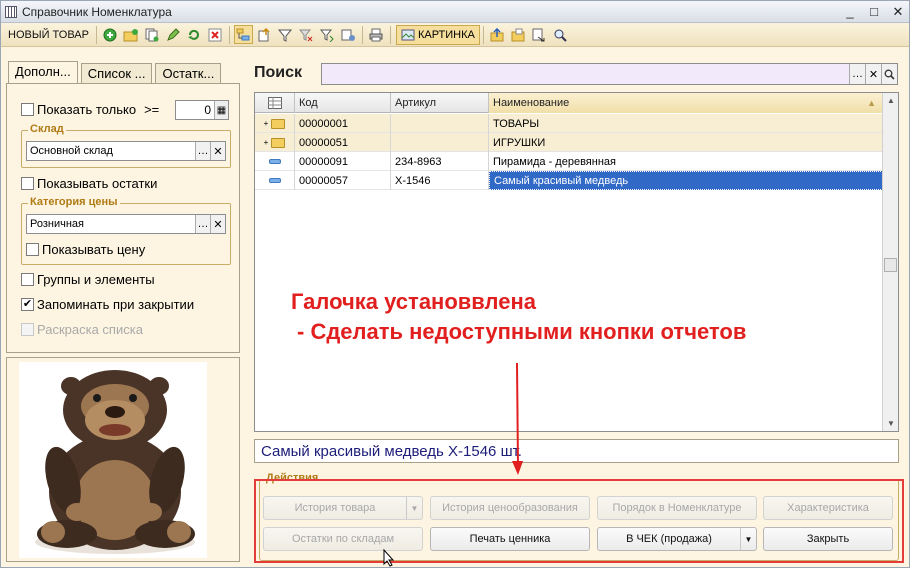  What do you see at coordinates (11, 11) in the screenshot?
I see `catalog-icon` at bounding box center [11, 11].